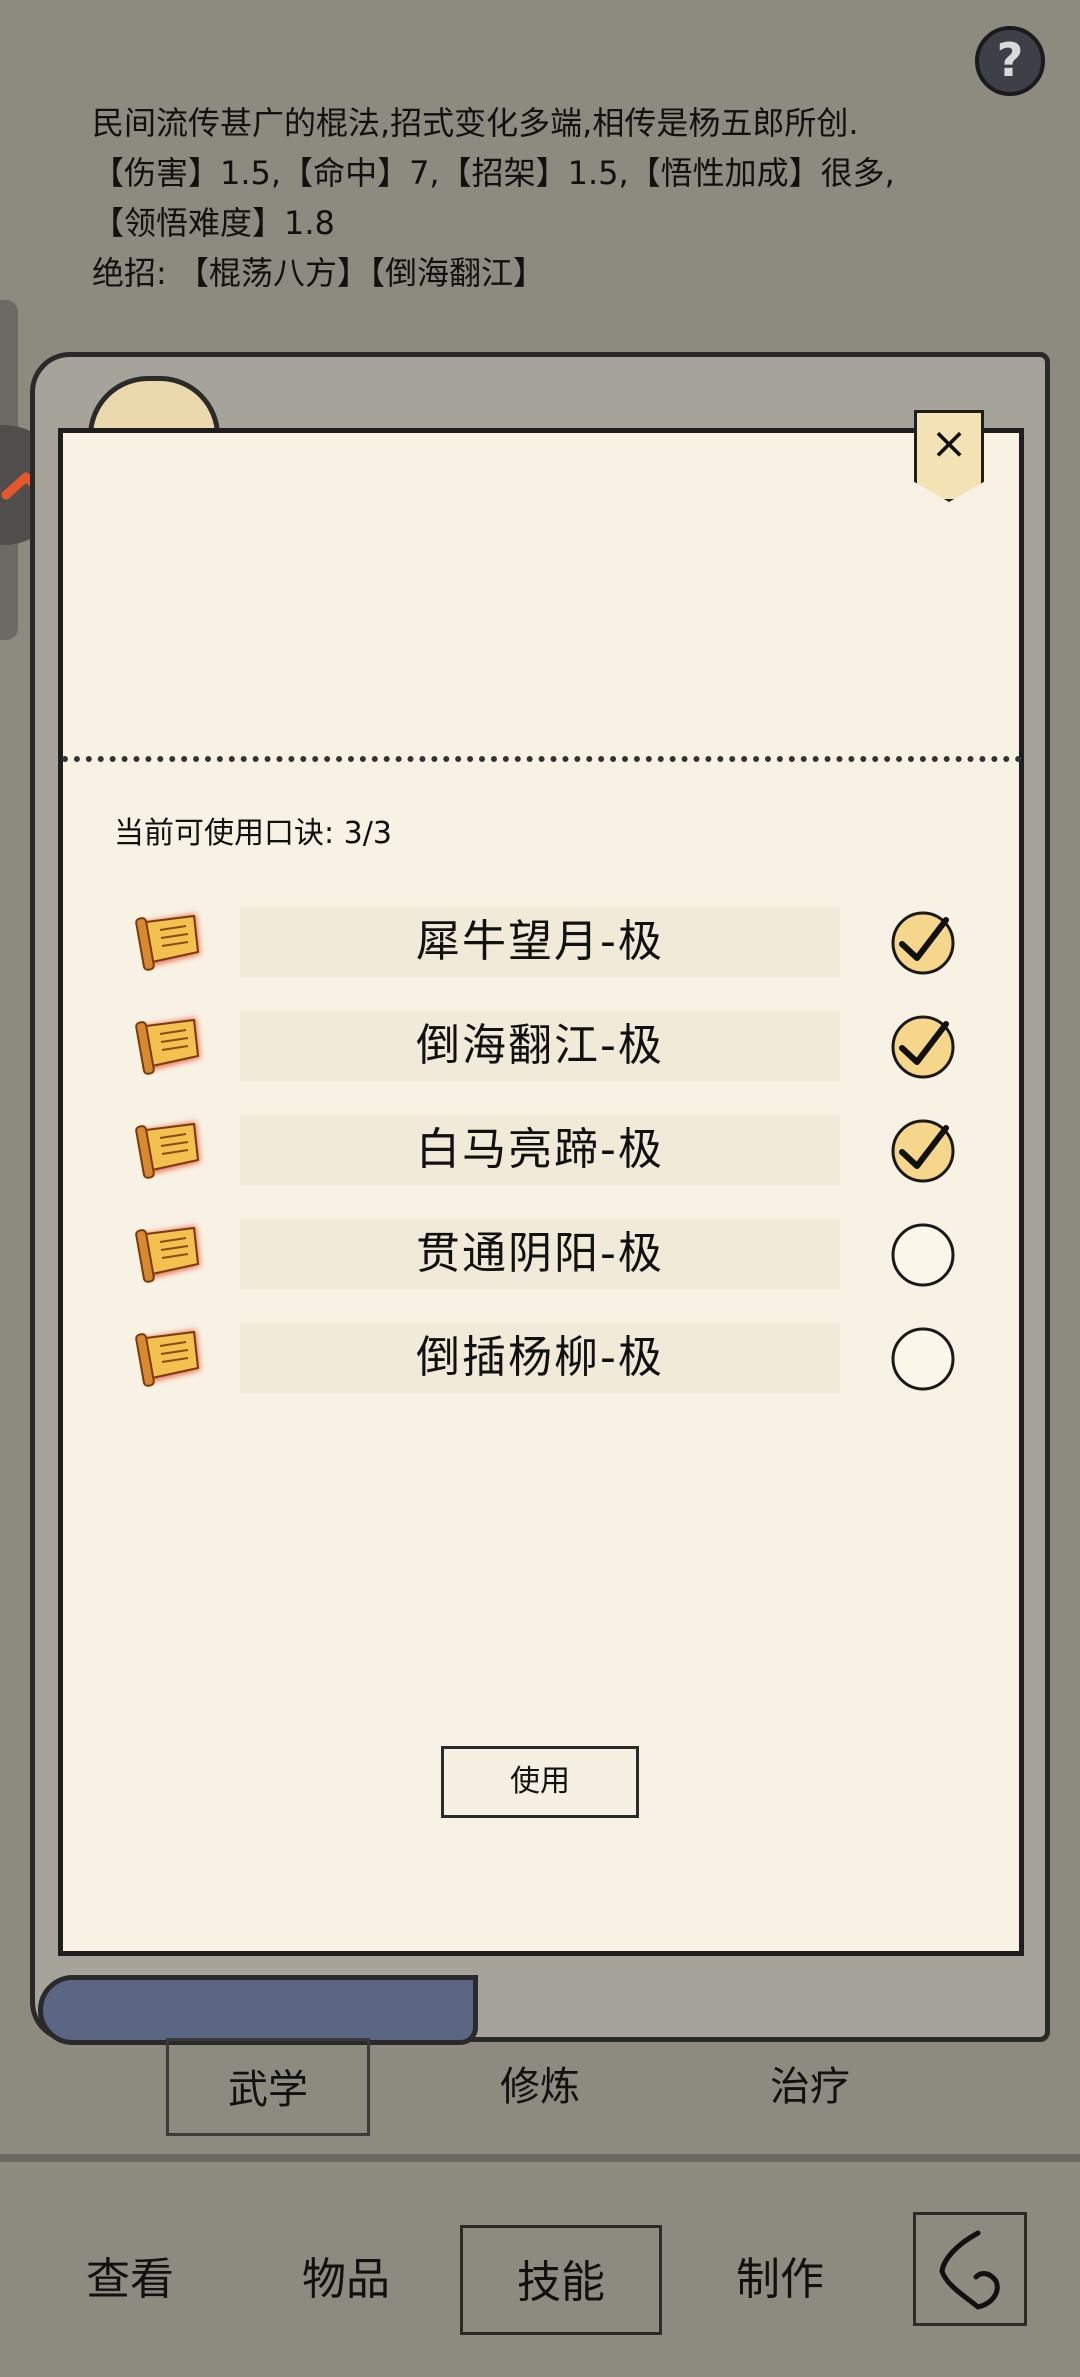 The width and height of the screenshot is (1080, 2377). Describe the element at coordinates (493, 173) in the screenshot. I see `description-line: 【伤害】1.5,【命中】7,【招架】1.5,【悟性加成】很多,` at that location.